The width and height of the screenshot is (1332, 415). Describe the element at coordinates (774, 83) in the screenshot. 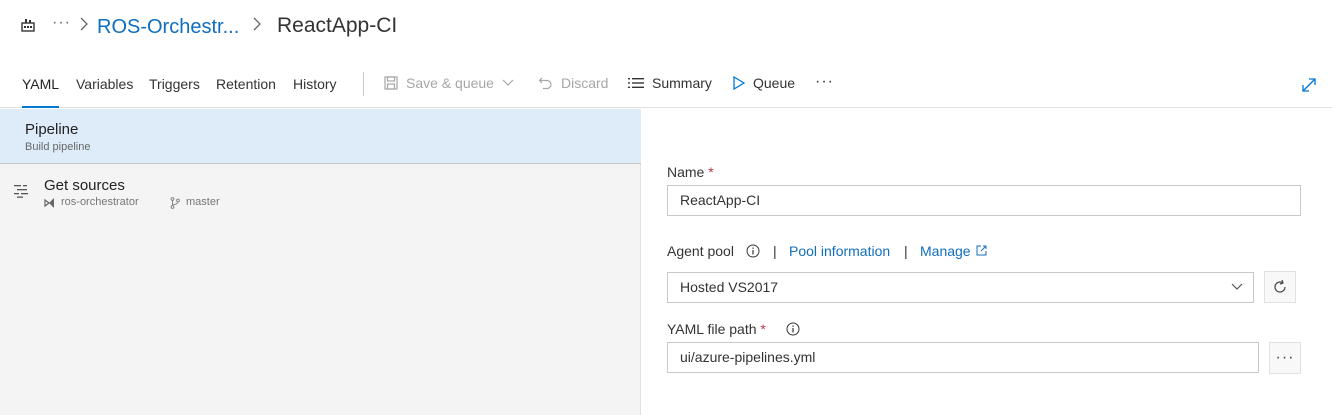

I see `queue-label: Queue` at that location.